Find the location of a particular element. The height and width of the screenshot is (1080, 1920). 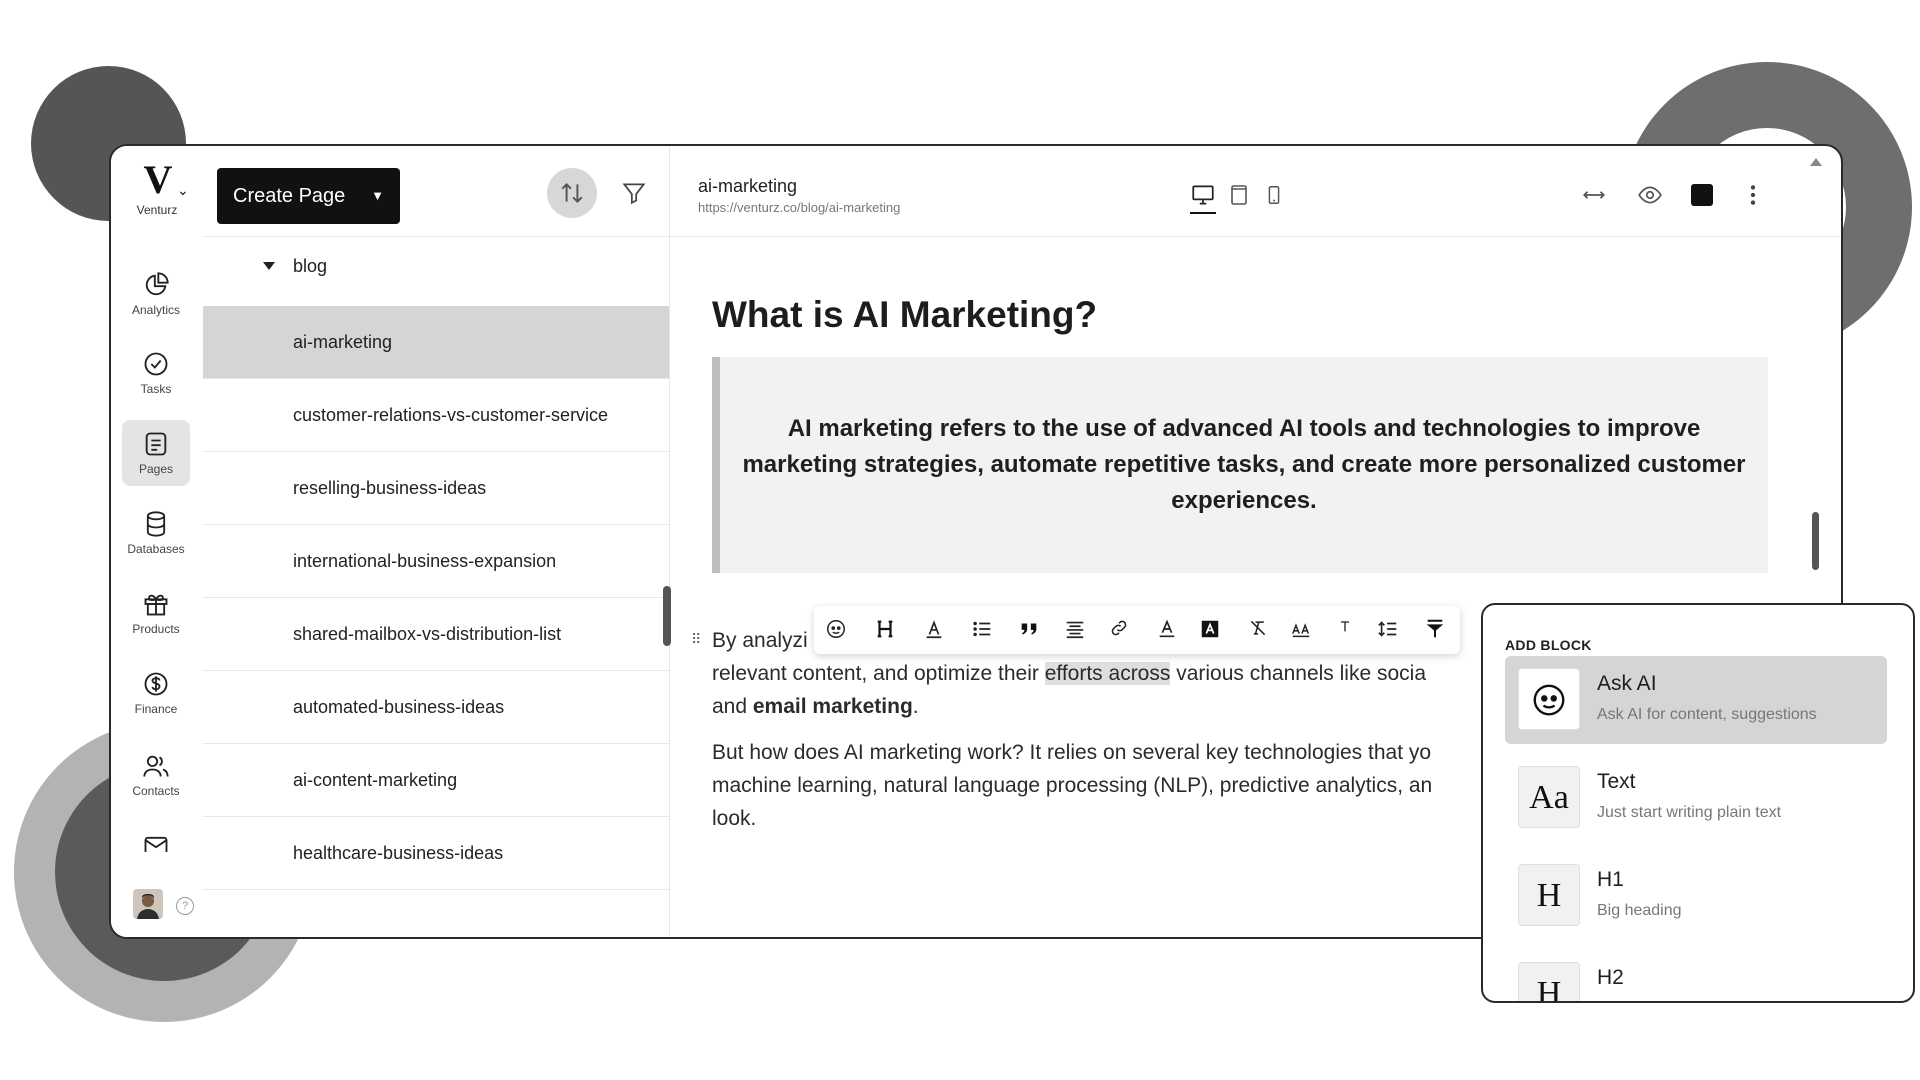

filter-icon is located at coordinates (634, 194).